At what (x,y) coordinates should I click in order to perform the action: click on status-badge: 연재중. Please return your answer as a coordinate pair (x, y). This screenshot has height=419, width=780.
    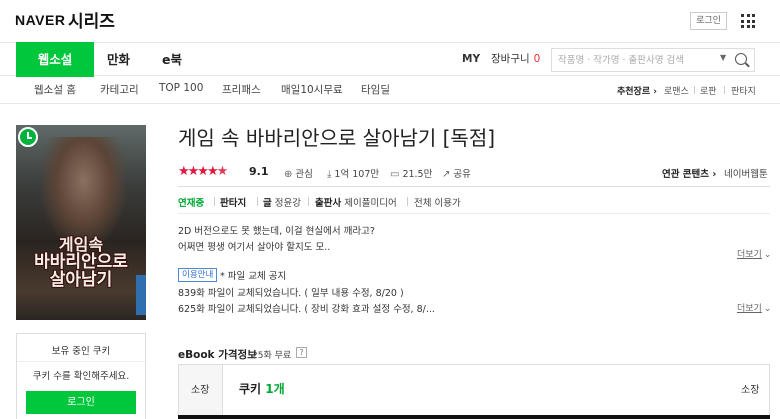
    Looking at the image, I should click on (191, 203).